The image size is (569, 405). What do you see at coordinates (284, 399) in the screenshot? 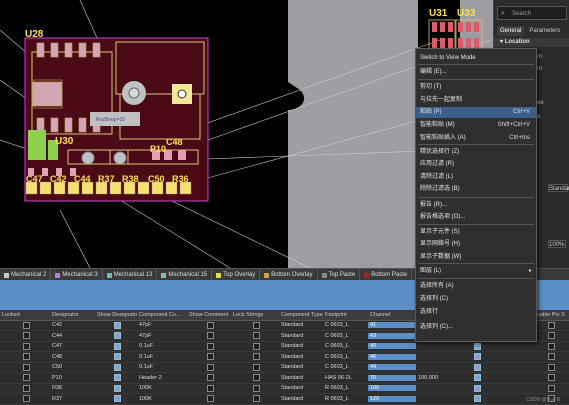
I see `table-row: R37 100K Standard R 0603_L 120` at bounding box center [284, 399].